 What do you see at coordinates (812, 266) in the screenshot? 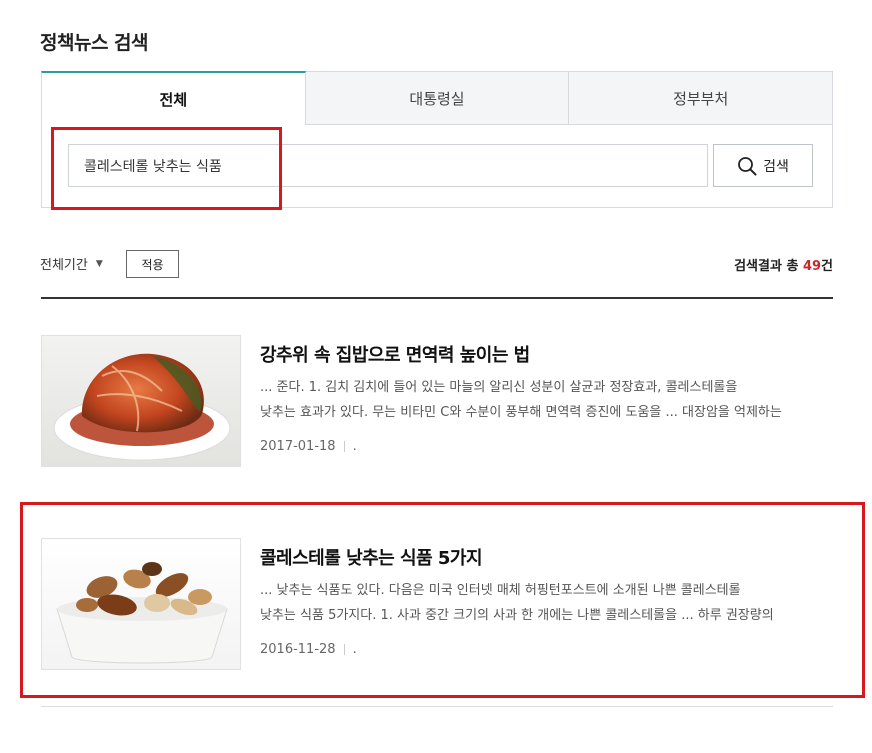
I see `result-count-number: 49` at bounding box center [812, 266].